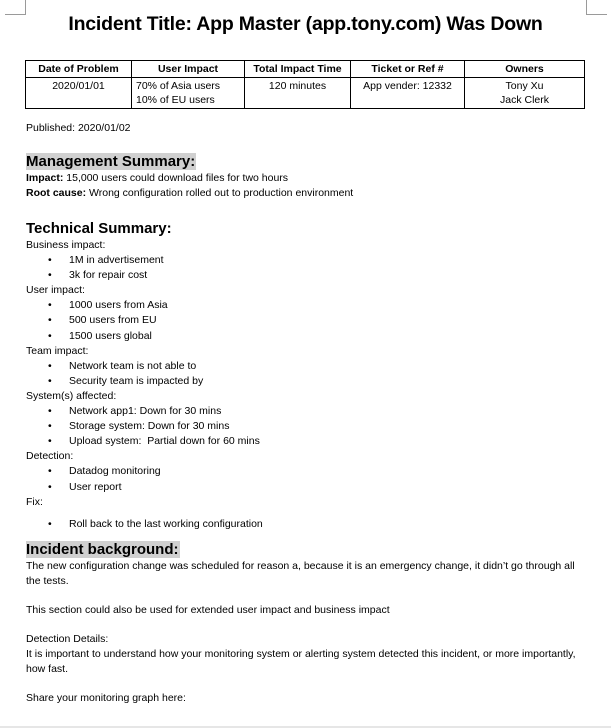 This screenshot has width=611, height=728. I want to click on list-item: • Security team is impacted by, so click(144, 381).